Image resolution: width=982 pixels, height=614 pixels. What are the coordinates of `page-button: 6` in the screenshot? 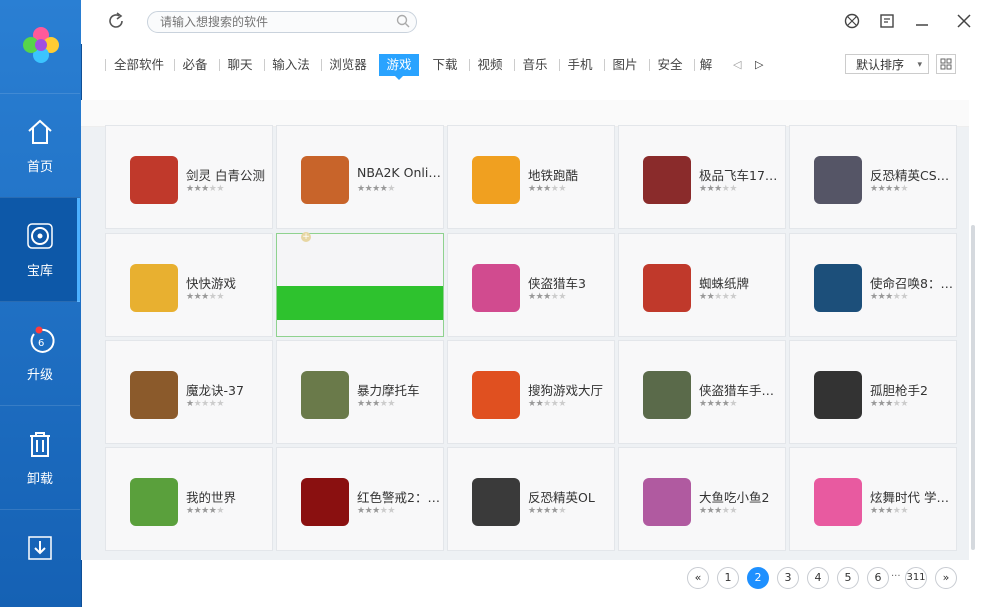 It's located at (878, 578).